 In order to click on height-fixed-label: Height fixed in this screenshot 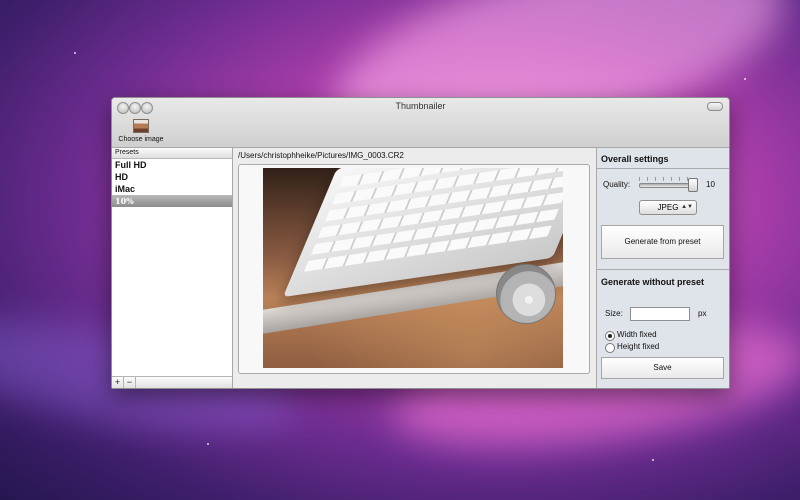, I will do `click(638, 346)`.